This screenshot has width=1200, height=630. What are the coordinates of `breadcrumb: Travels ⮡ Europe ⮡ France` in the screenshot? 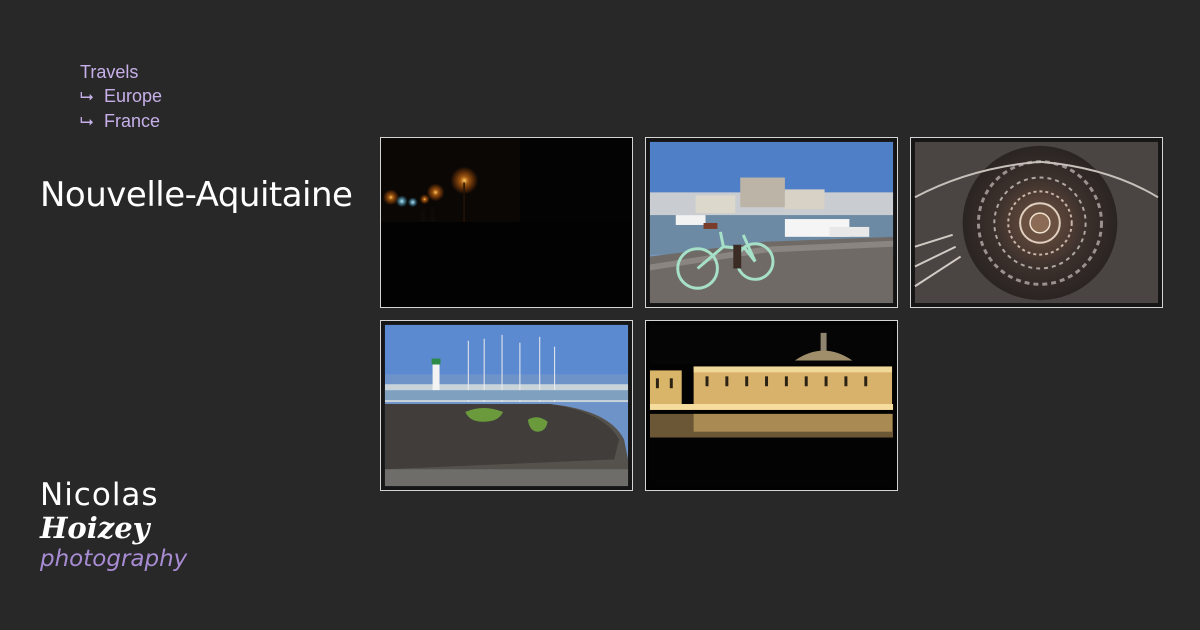 It's located at (121, 97).